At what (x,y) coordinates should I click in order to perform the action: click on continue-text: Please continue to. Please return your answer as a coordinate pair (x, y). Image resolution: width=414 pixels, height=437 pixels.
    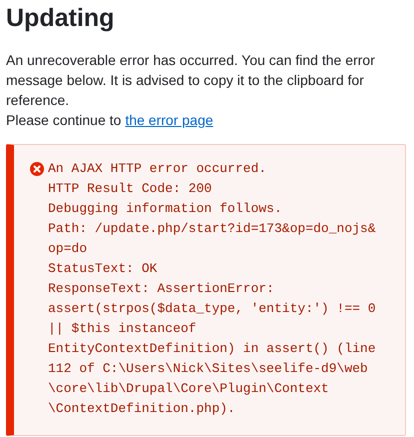
    Looking at the image, I should click on (64, 120).